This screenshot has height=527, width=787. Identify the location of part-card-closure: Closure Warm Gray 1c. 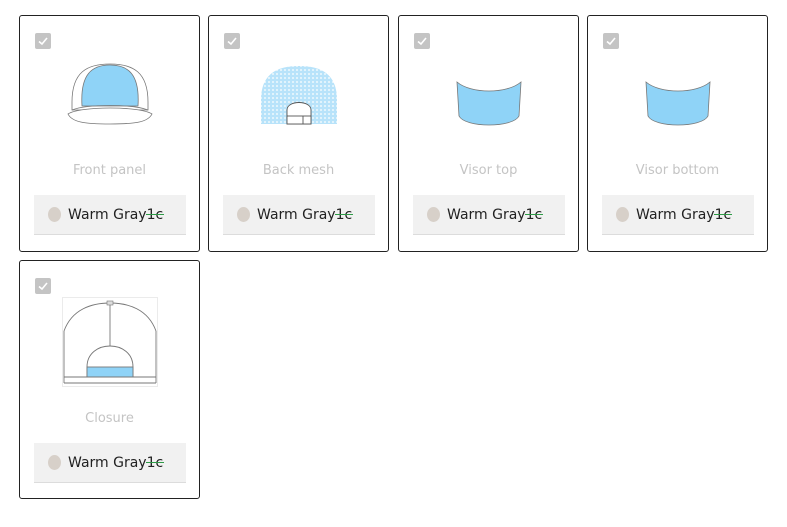
(109, 379).